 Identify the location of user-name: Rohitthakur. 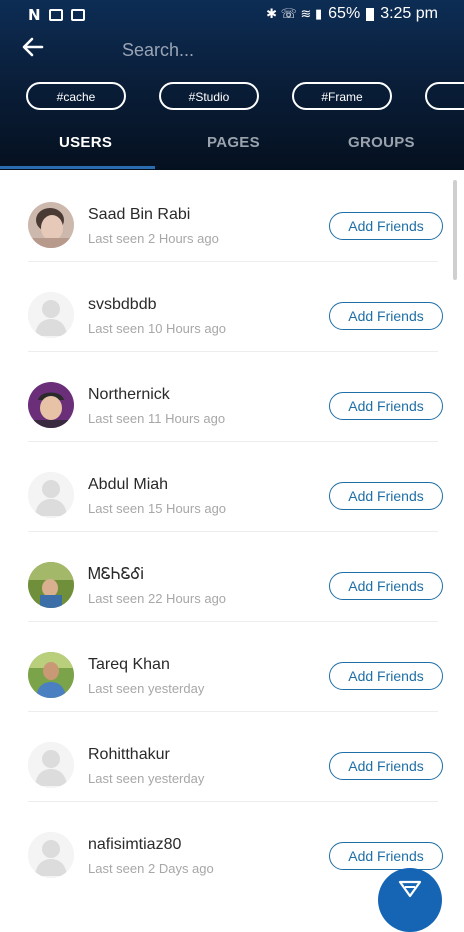
(129, 755).